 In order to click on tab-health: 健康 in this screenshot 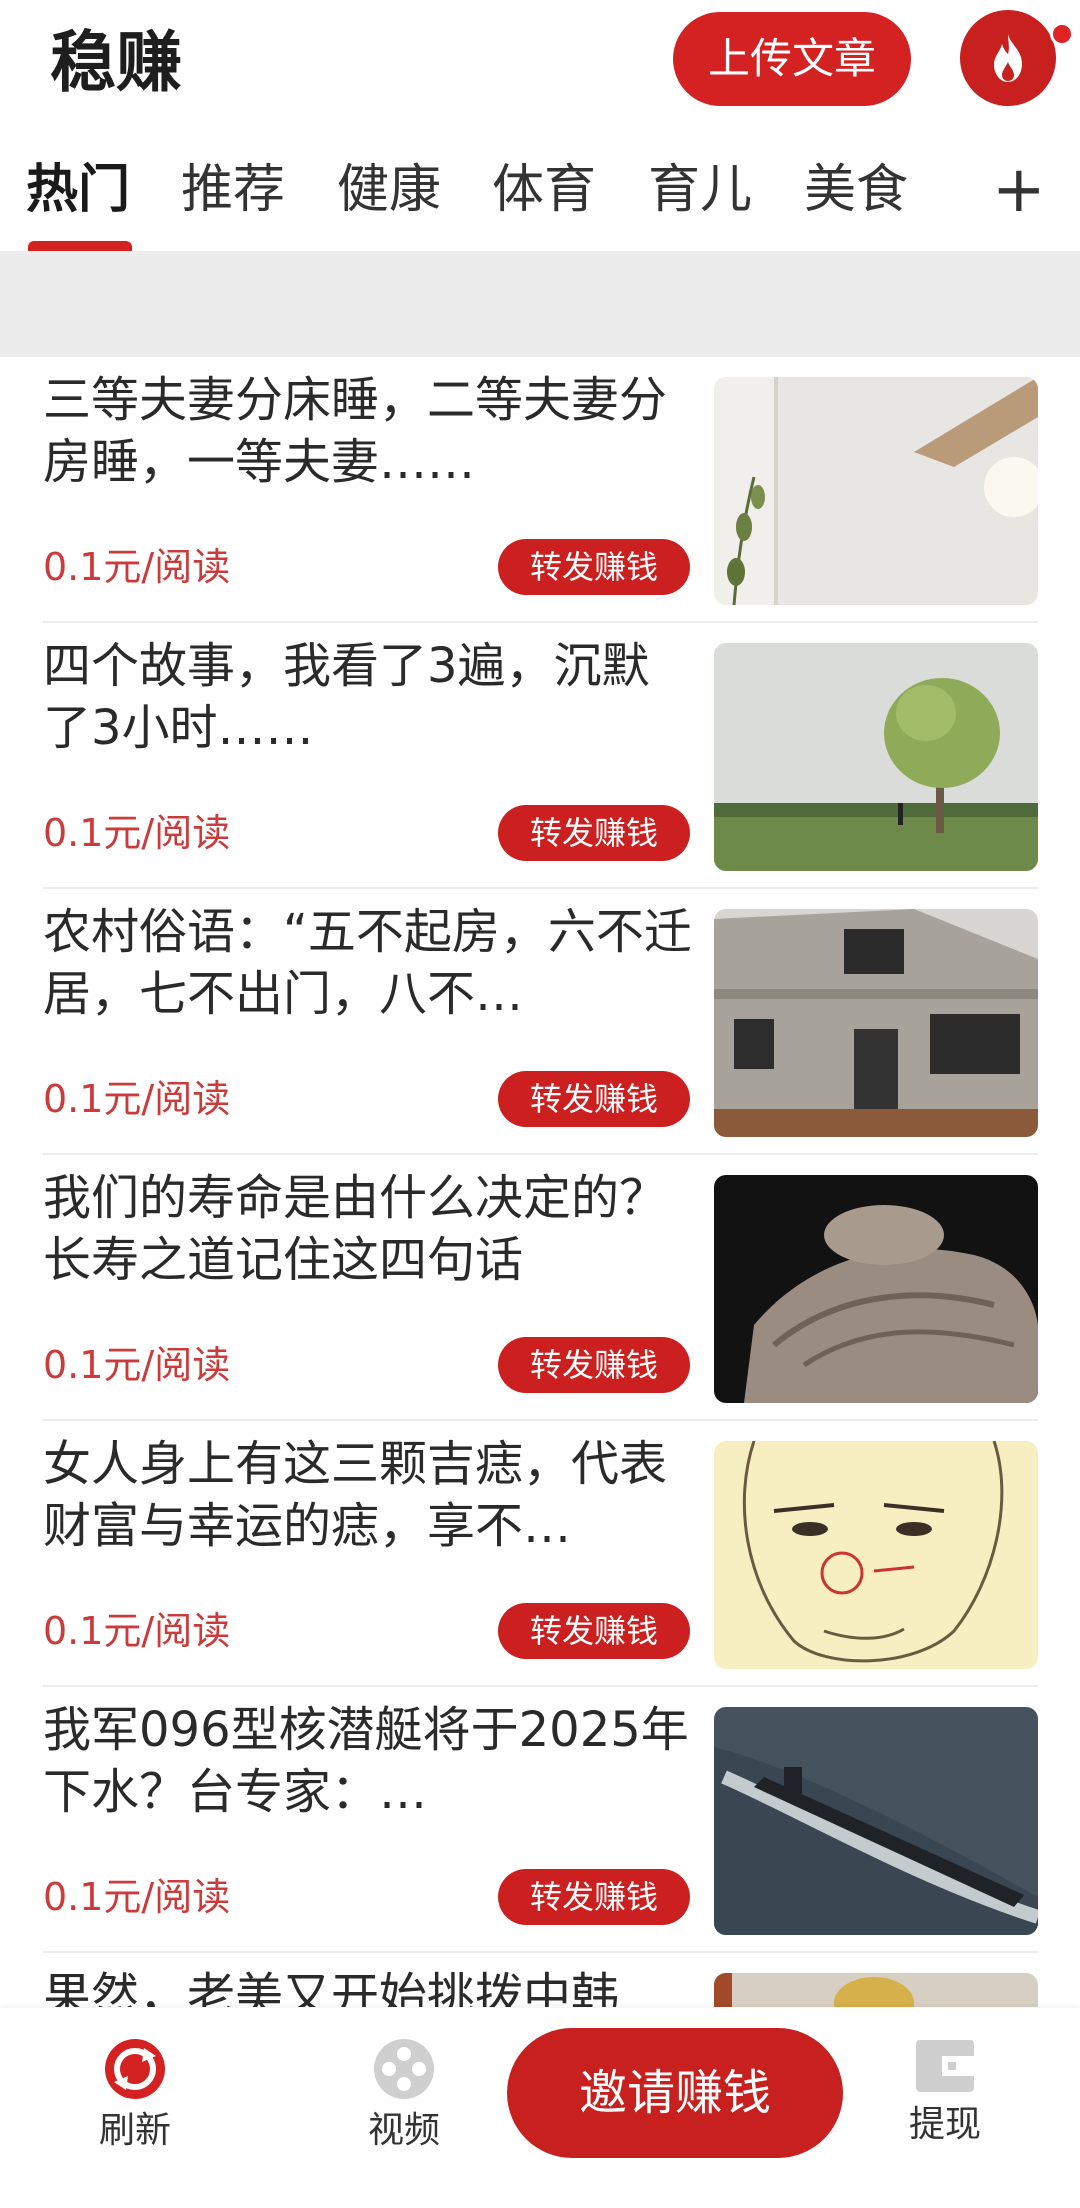, I will do `click(389, 190)`.